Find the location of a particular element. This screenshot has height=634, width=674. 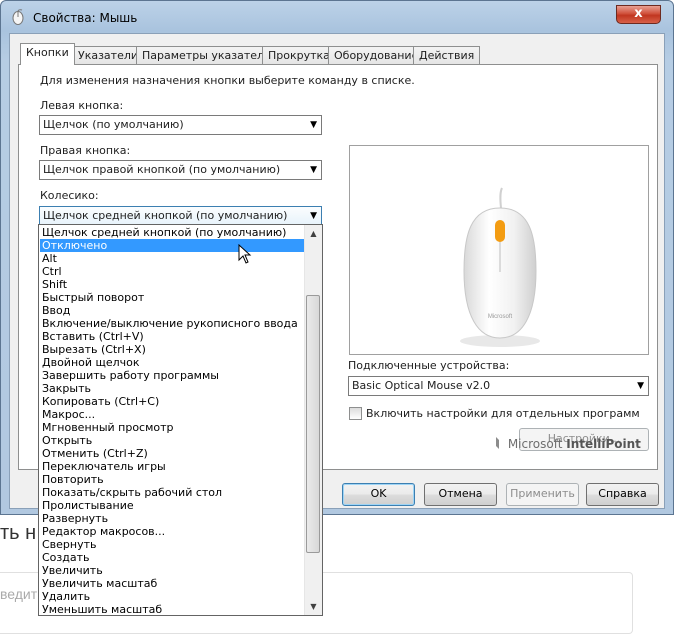

left-button-label: Левая кнопка: is located at coordinates (82, 105).